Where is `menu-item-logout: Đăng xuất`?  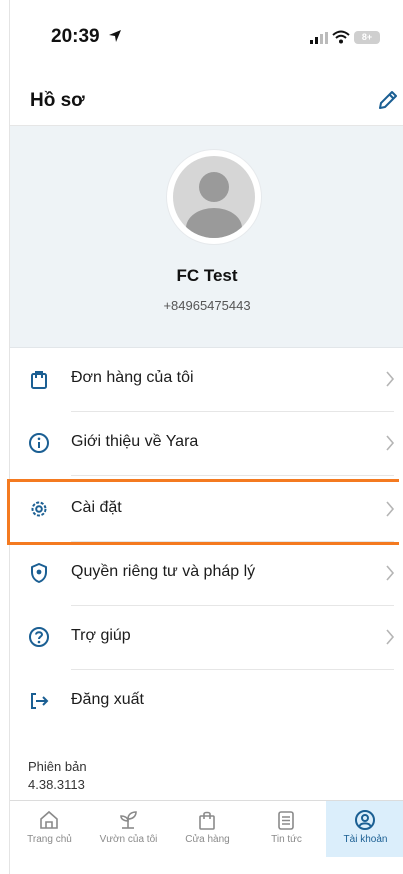
menu-item-logout: Đăng xuất is located at coordinates (206, 702).